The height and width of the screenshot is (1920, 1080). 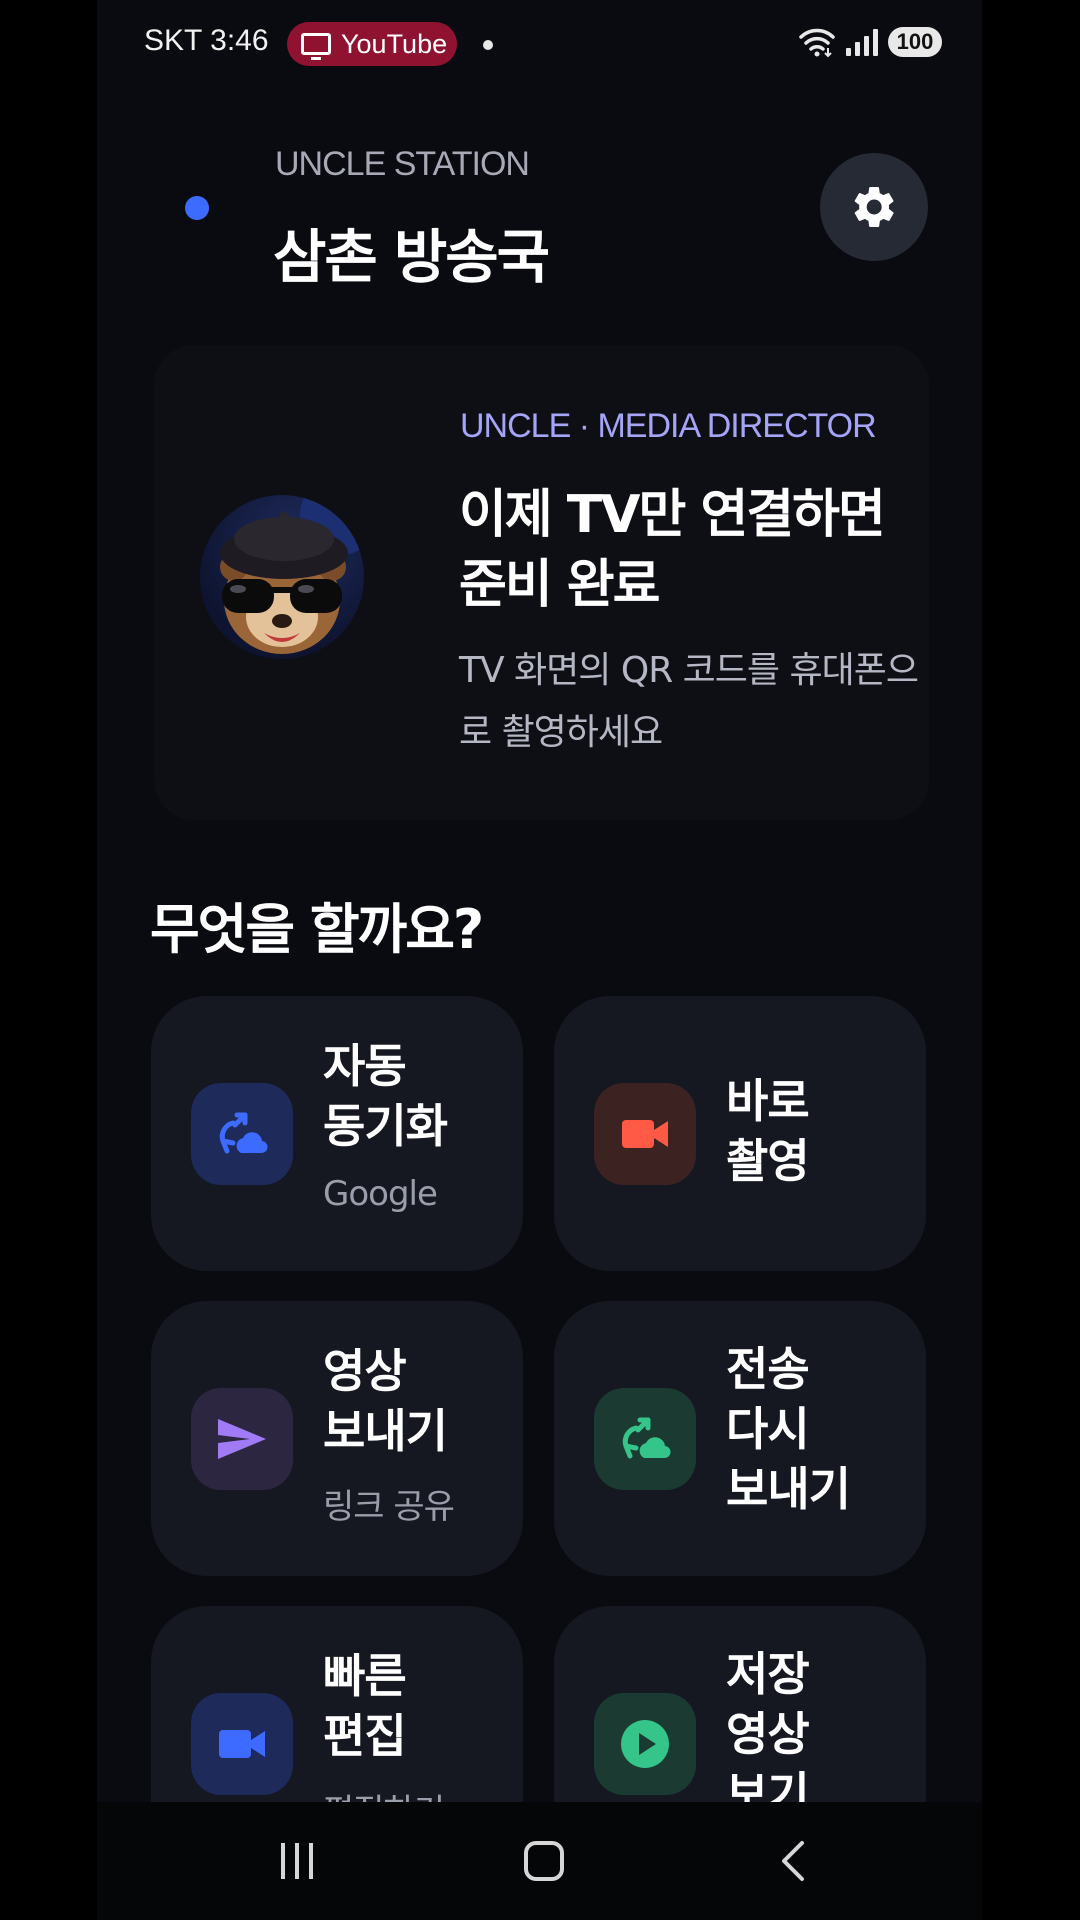 I want to click on director-avatar, so click(x=282, y=577).